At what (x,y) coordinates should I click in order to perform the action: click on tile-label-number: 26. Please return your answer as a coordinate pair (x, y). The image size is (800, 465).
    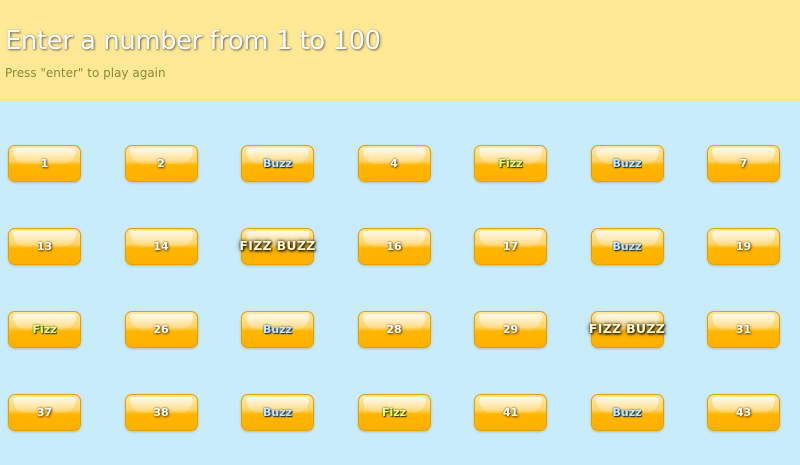
    Looking at the image, I should click on (161, 329).